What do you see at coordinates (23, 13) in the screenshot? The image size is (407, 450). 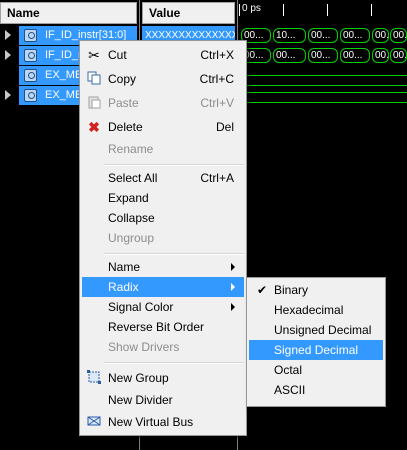 I see `name-header-label: Name` at bounding box center [23, 13].